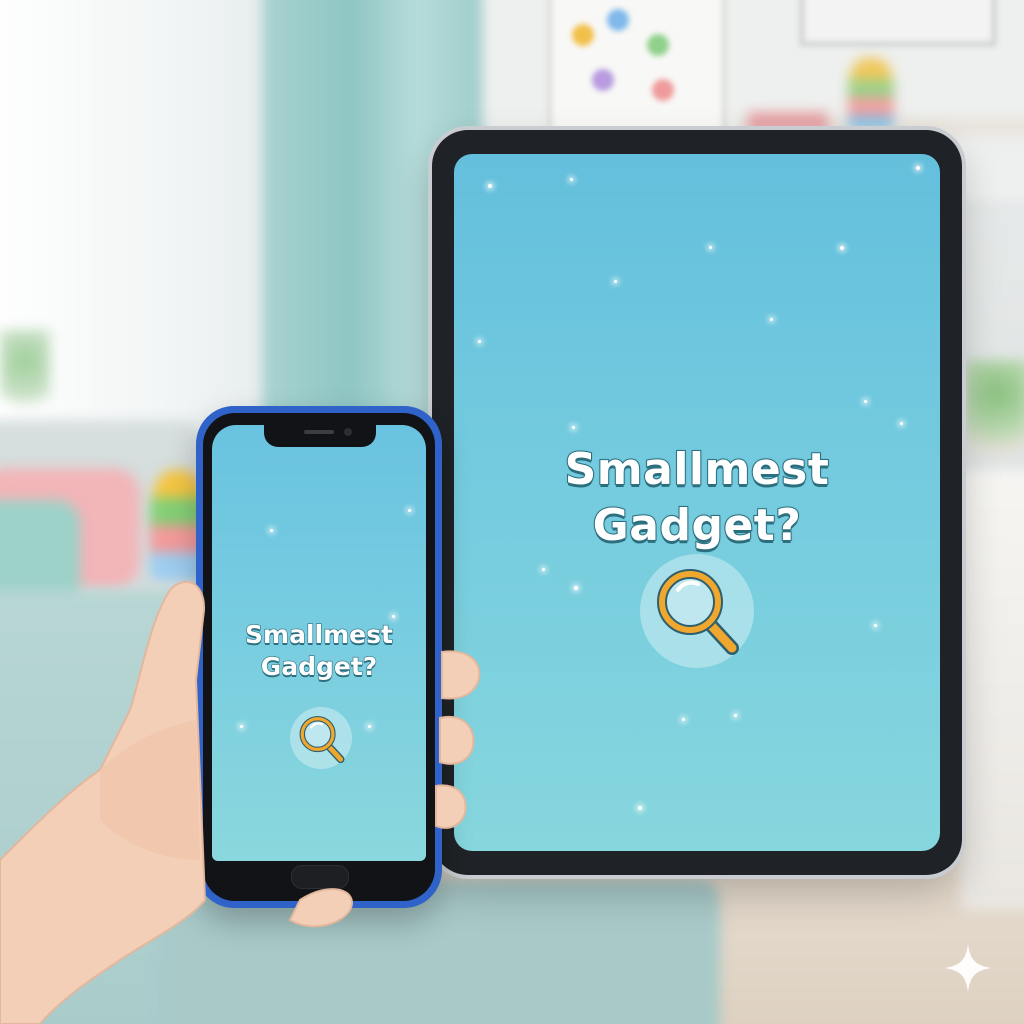  What do you see at coordinates (898, 23) in the screenshot?
I see `background-frame` at bounding box center [898, 23].